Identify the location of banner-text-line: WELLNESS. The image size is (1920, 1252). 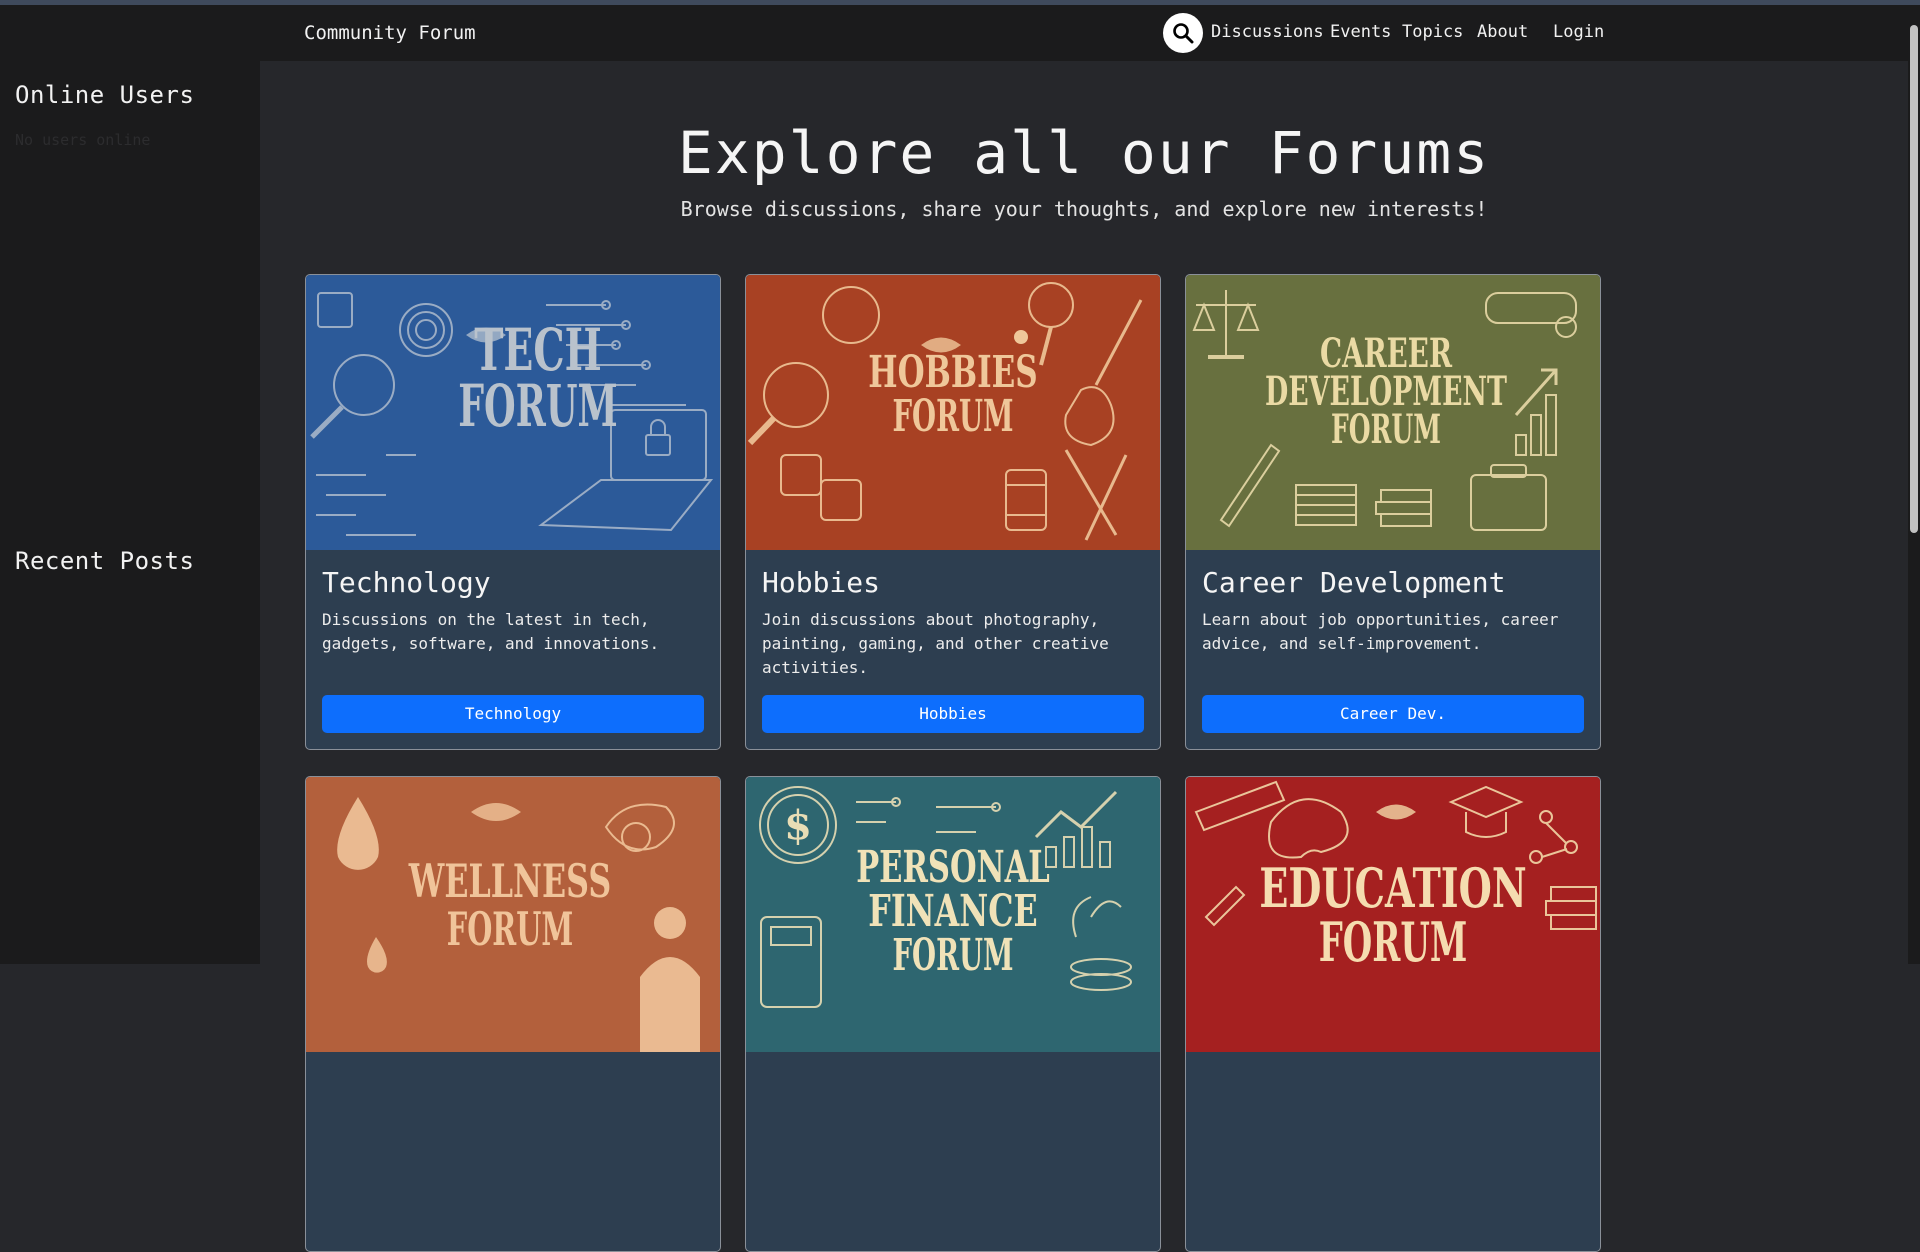
(509, 881).